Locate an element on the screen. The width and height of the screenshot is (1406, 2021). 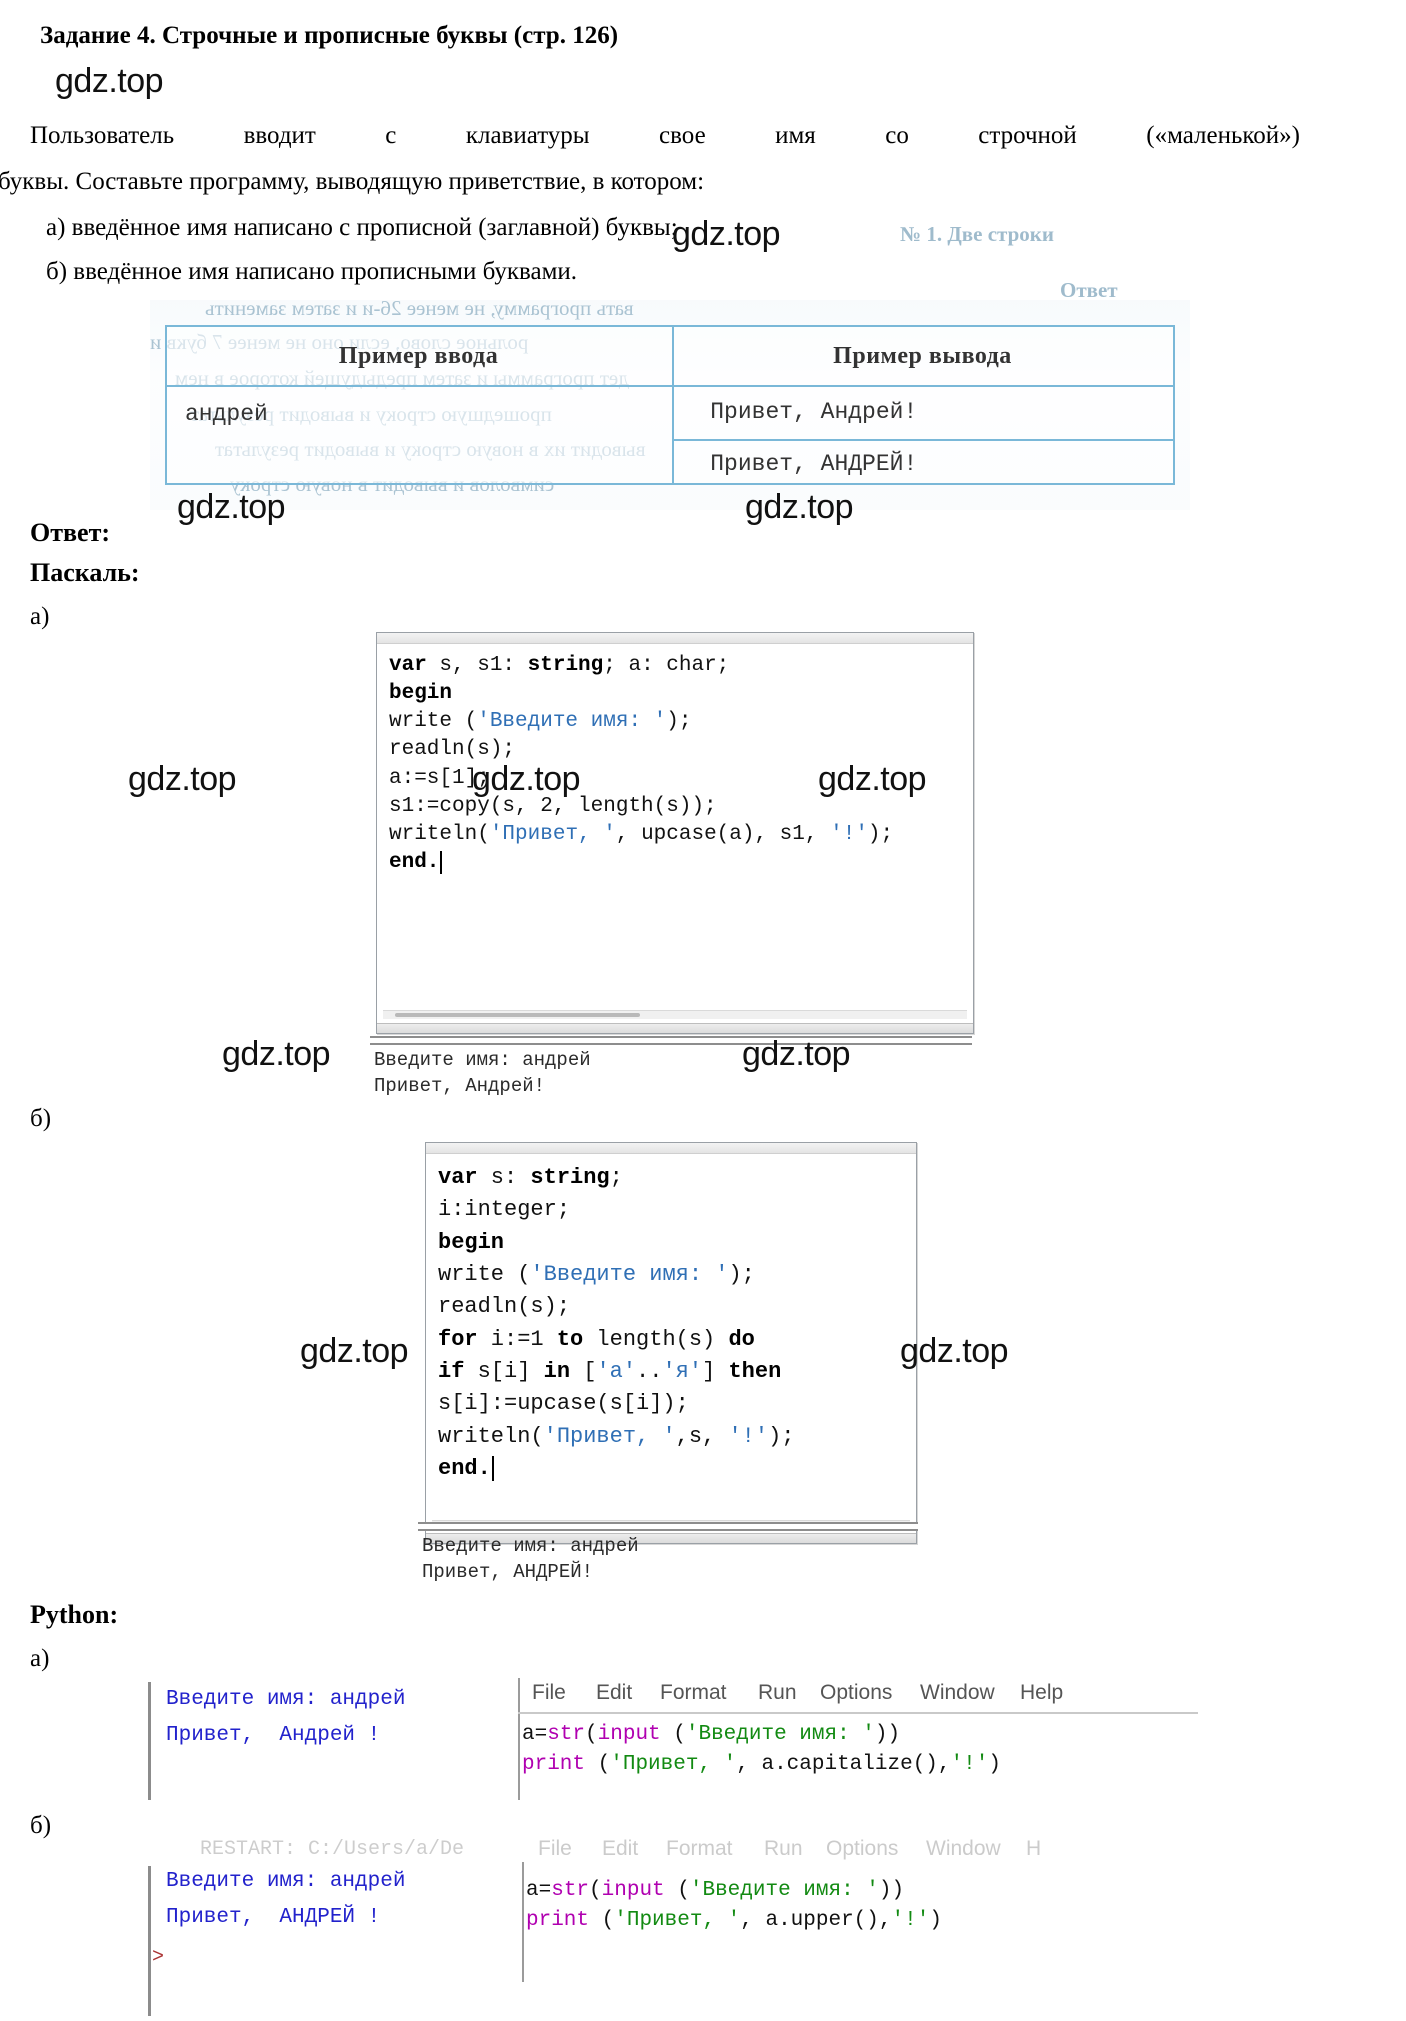
table-cell-output-1: Привет, Андрей! is located at coordinates (814, 412).